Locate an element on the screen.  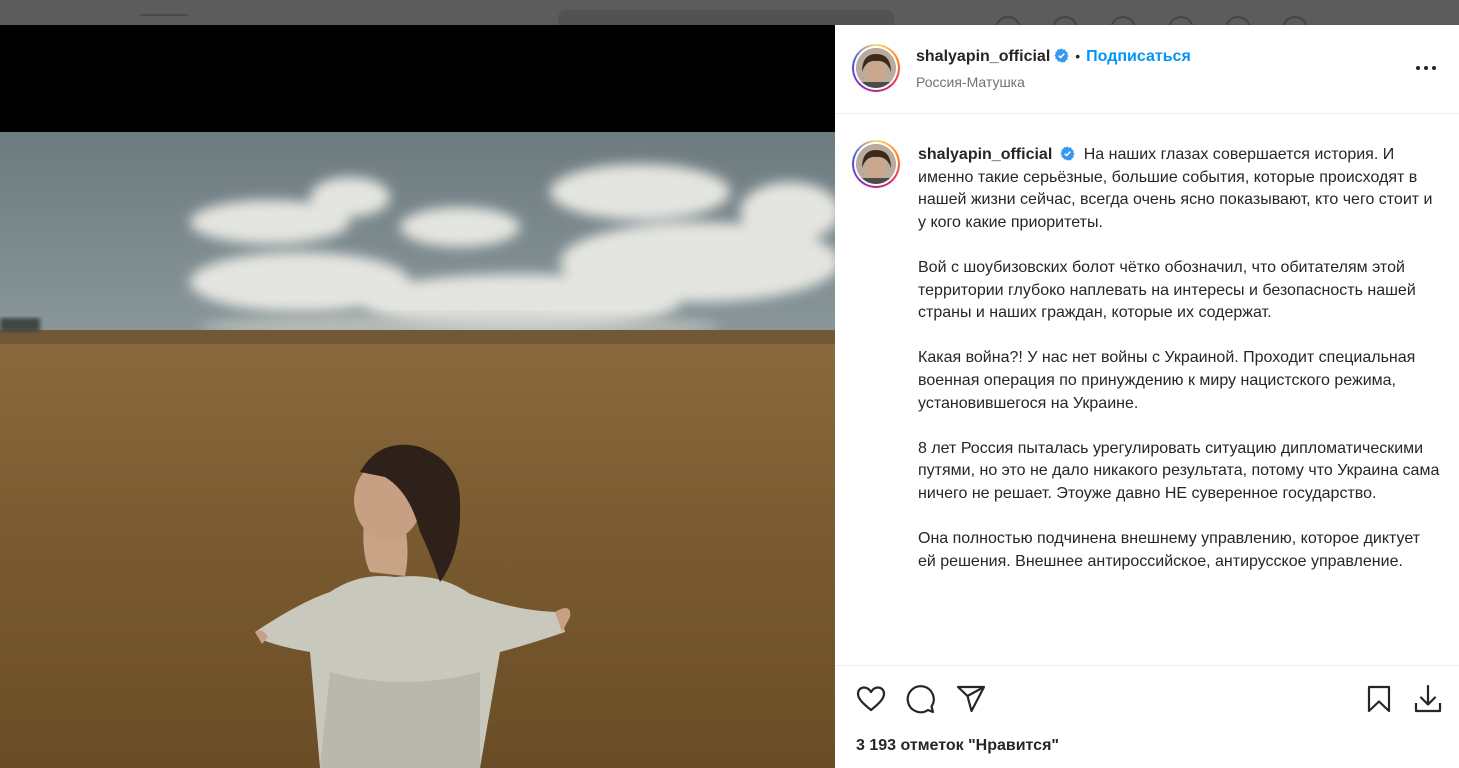
share-icon is located at coordinates (971, 699).